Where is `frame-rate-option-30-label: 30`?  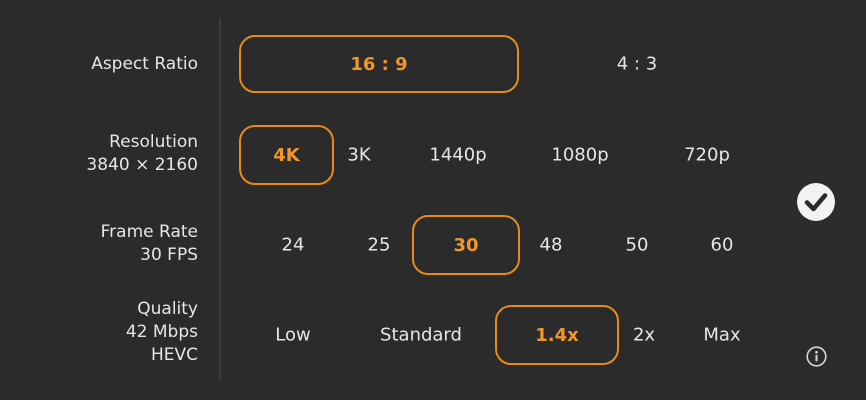
frame-rate-option-30-label: 30 is located at coordinates (466, 245).